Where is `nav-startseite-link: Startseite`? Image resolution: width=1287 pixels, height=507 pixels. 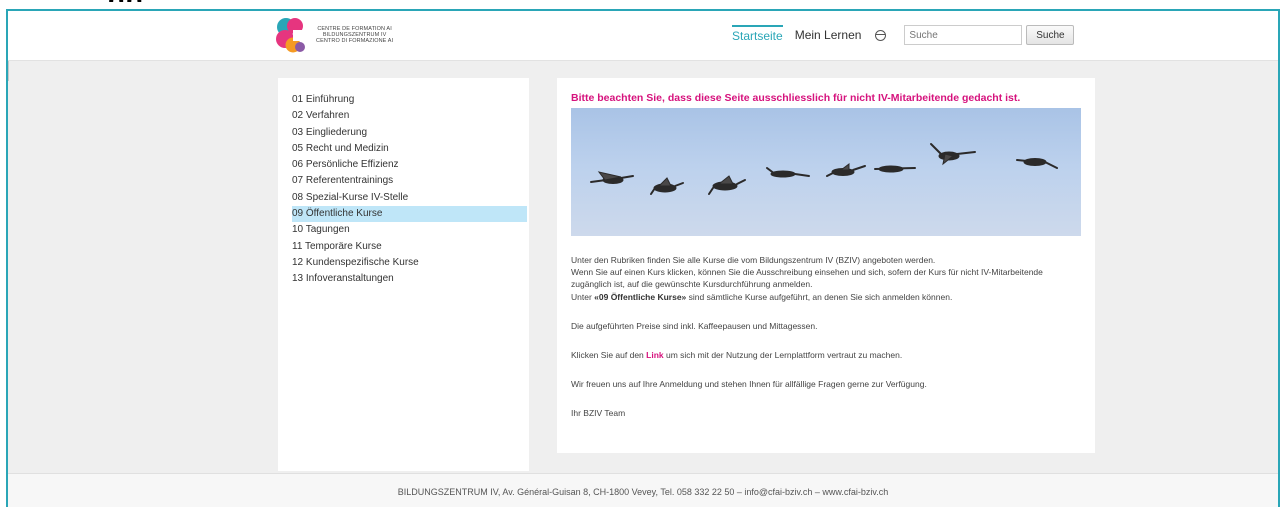 nav-startseite-link: Startseite is located at coordinates (757, 34).